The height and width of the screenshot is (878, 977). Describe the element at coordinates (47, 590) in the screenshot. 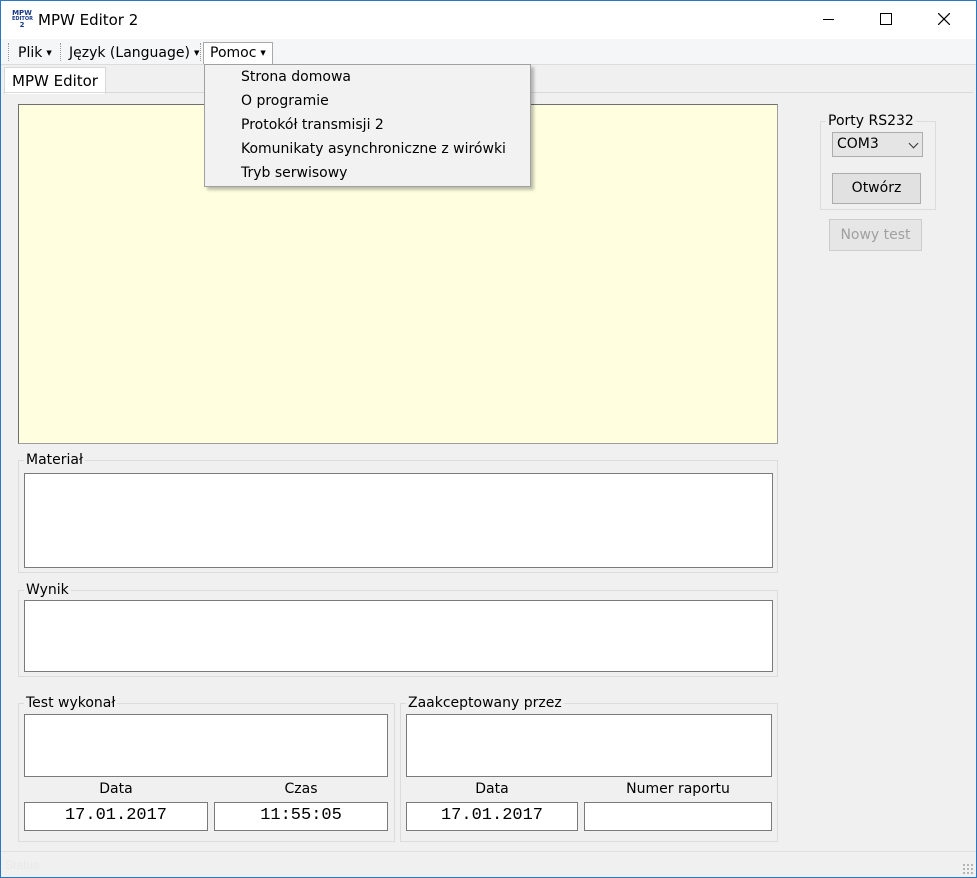

I see `result-label: Wynik` at that location.